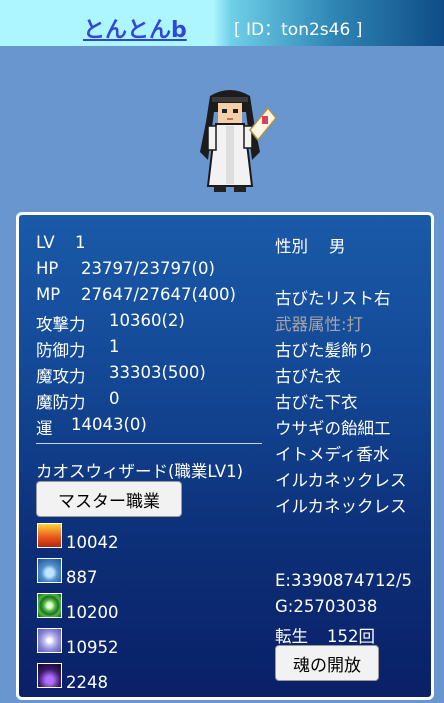 Image resolution: width=444 pixels, height=703 pixels. What do you see at coordinates (44, 428) in the screenshot?
I see `stat-label-luck: 運` at bounding box center [44, 428].